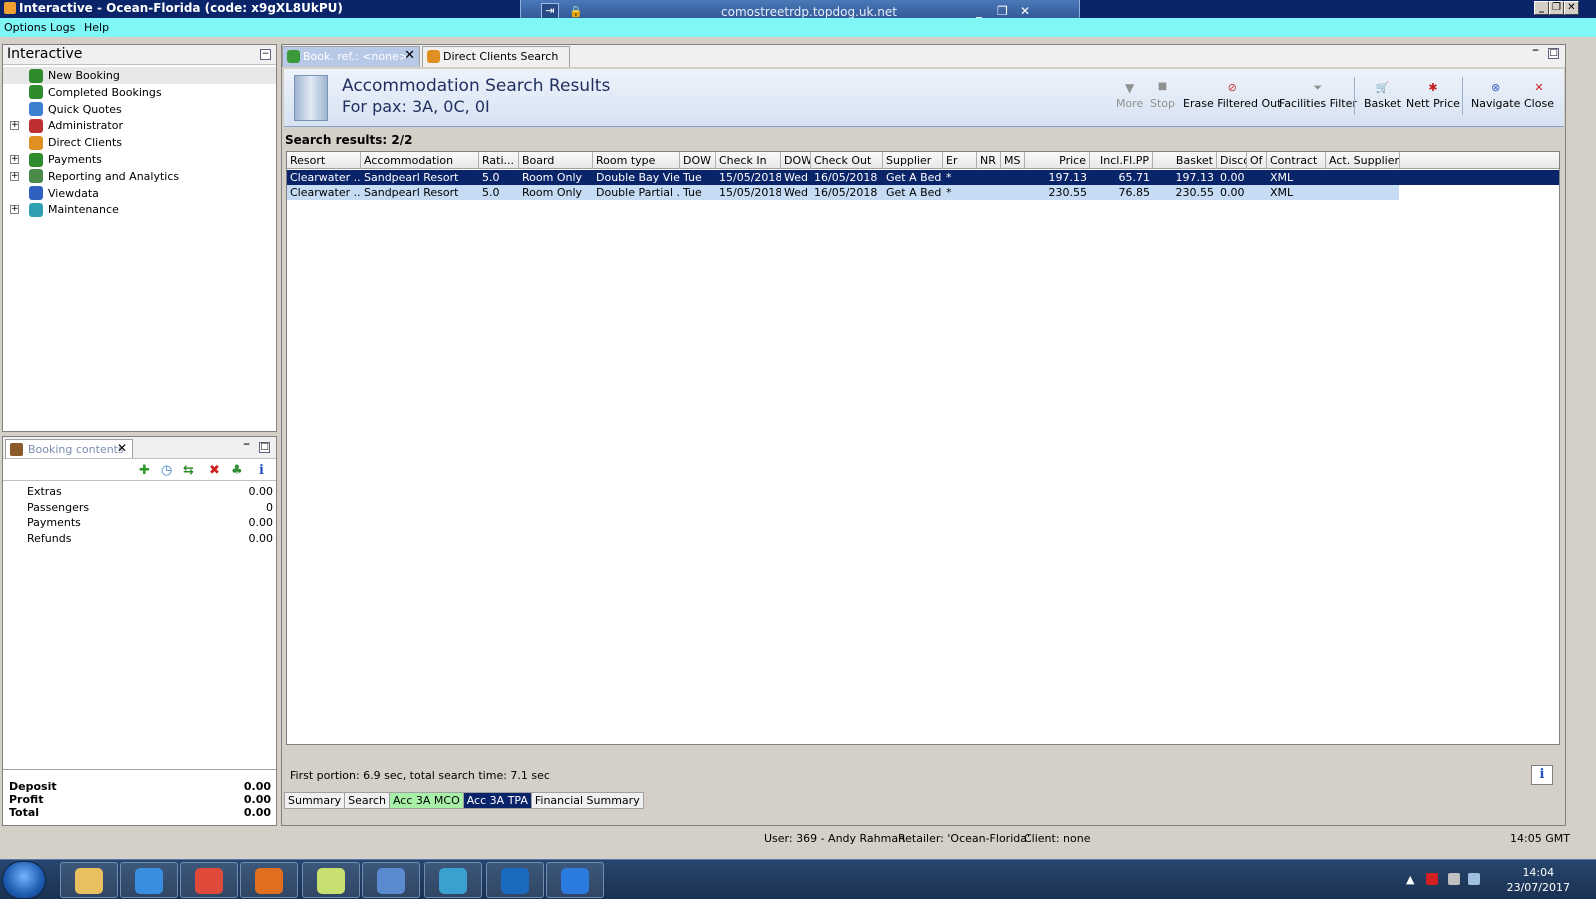 The image size is (1596, 899). I want to click on close-button: ✕, so click(1571, 8).